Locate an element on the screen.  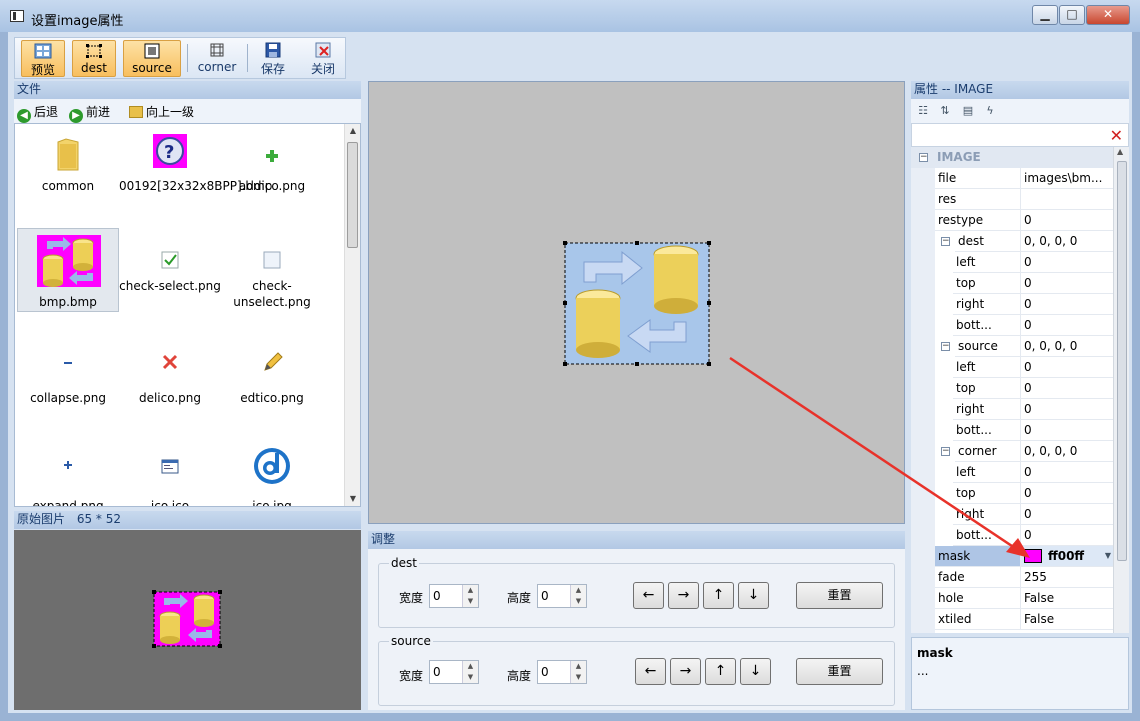
dest-height-spinner: 0 ▲ ▼ is located at coordinates (562, 596).